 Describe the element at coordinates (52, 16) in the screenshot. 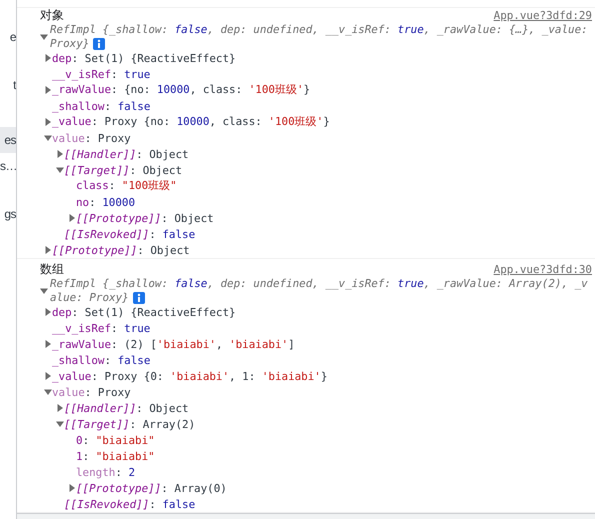

I see `log-label: 对象` at that location.